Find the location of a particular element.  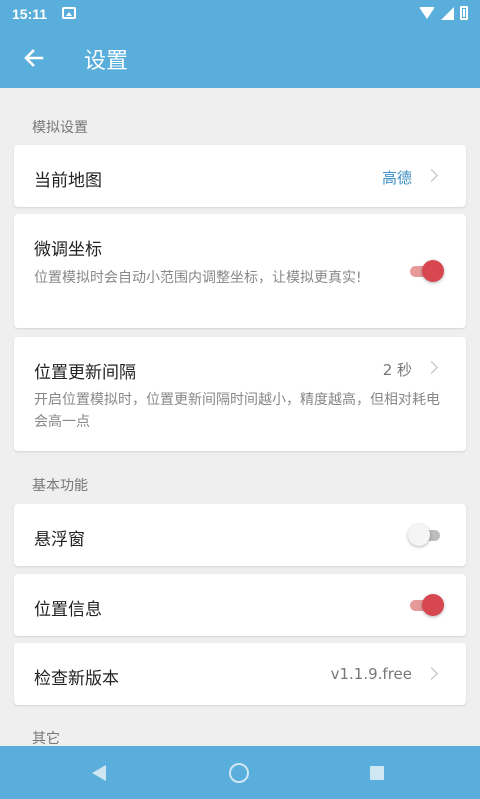

system-nav-bar is located at coordinates (240, 772).